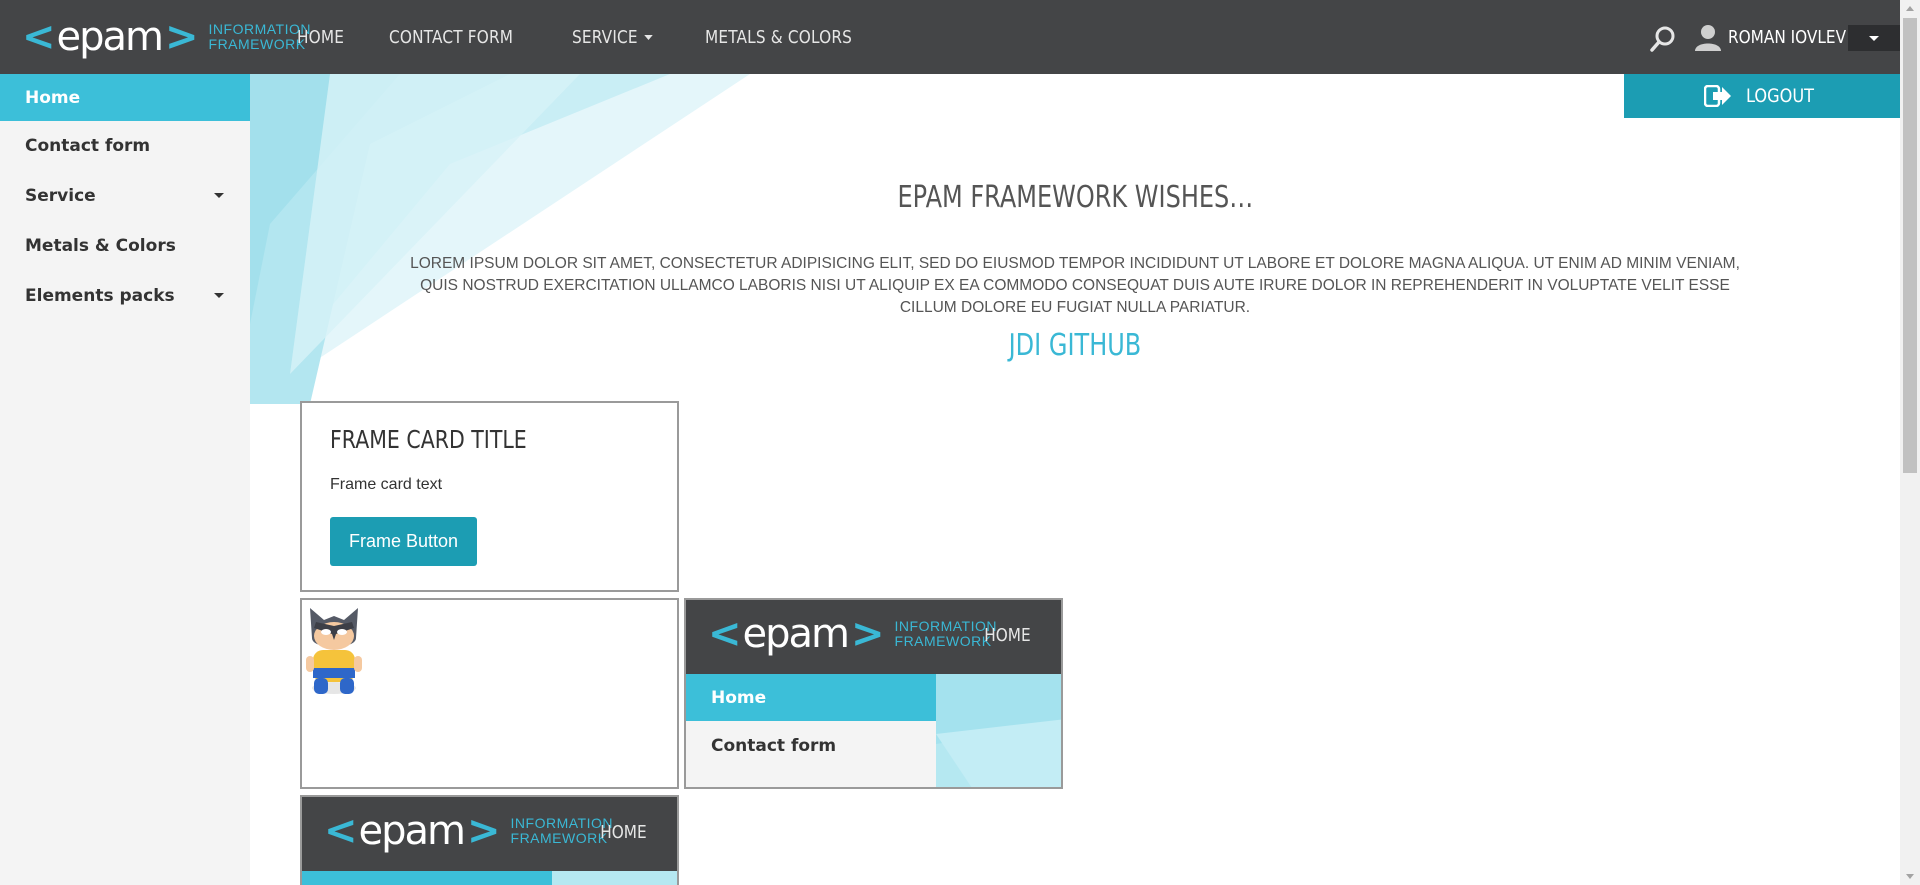  I want to click on sidebar-item-label: Contact form, so click(88, 146).